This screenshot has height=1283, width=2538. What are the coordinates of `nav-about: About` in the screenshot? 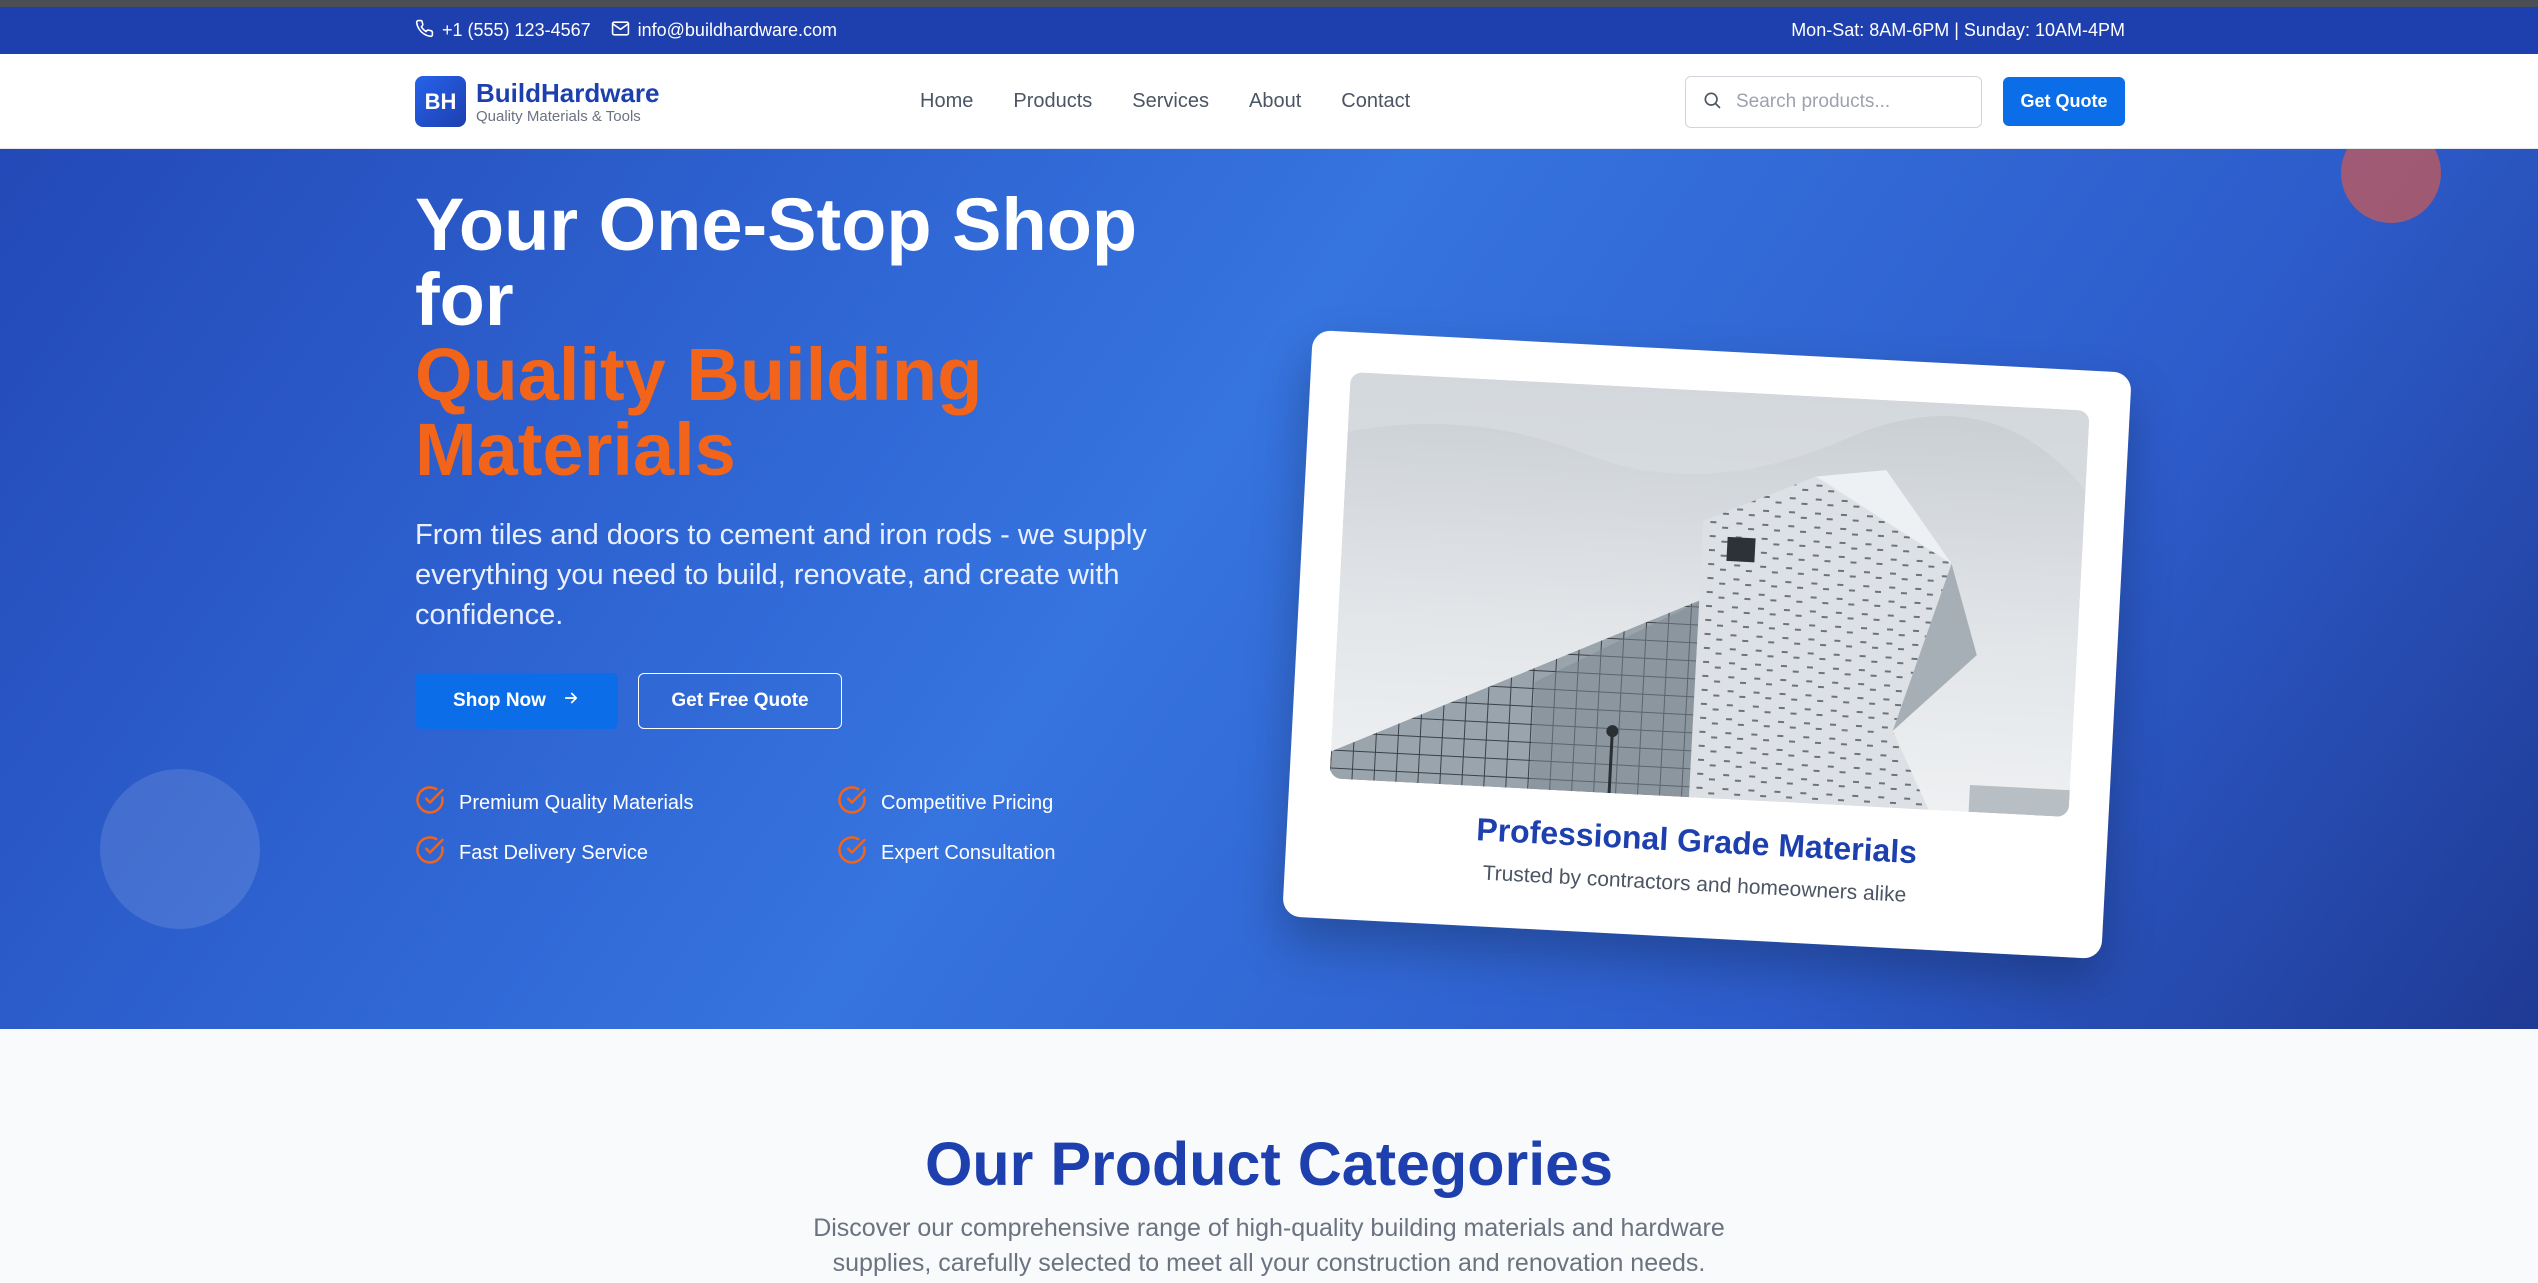 It's located at (1275, 101).